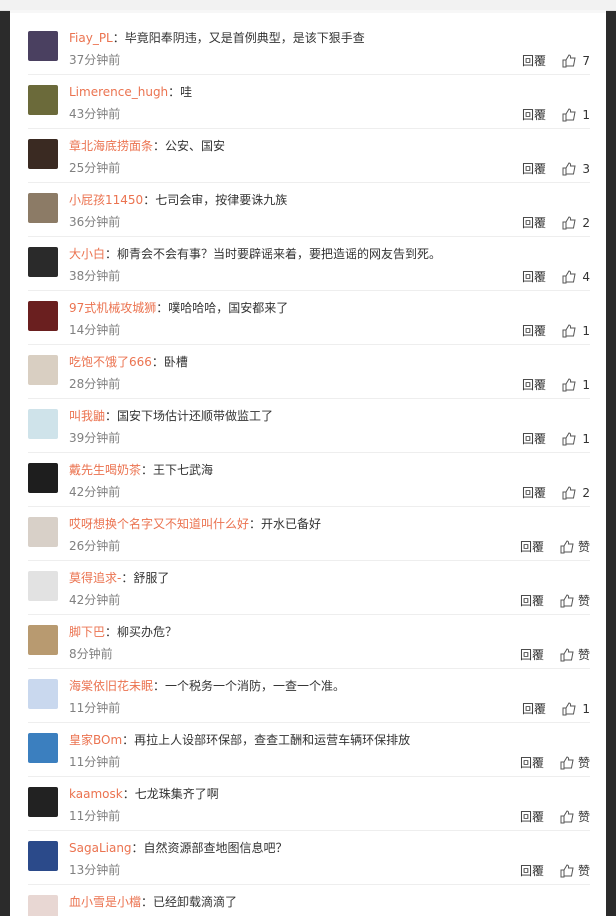 The image size is (616, 916). What do you see at coordinates (189, 902) in the screenshot?
I see `comment-text: ：已经卸载滴滴了` at bounding box center [189, 902].